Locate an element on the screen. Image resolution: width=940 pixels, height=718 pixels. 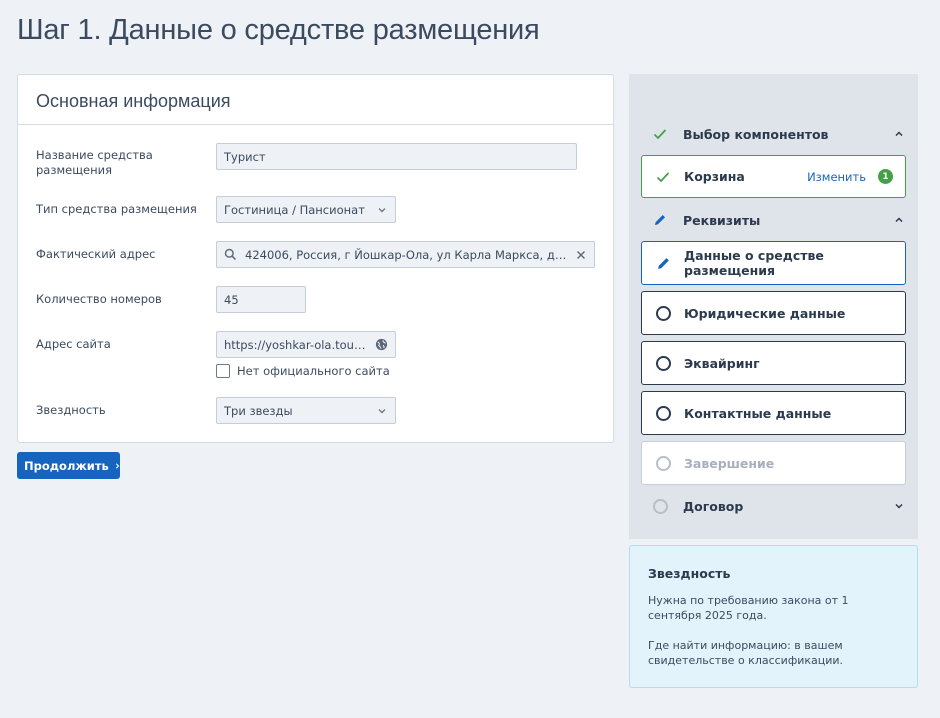
search-icon is located at coordinates (230, 254).